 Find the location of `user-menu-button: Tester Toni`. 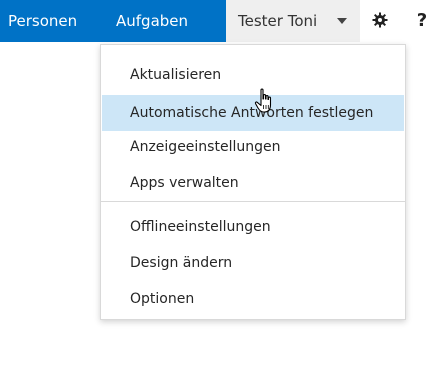

user-menu-button: Tester Toni is located at coordinates (293, 21).